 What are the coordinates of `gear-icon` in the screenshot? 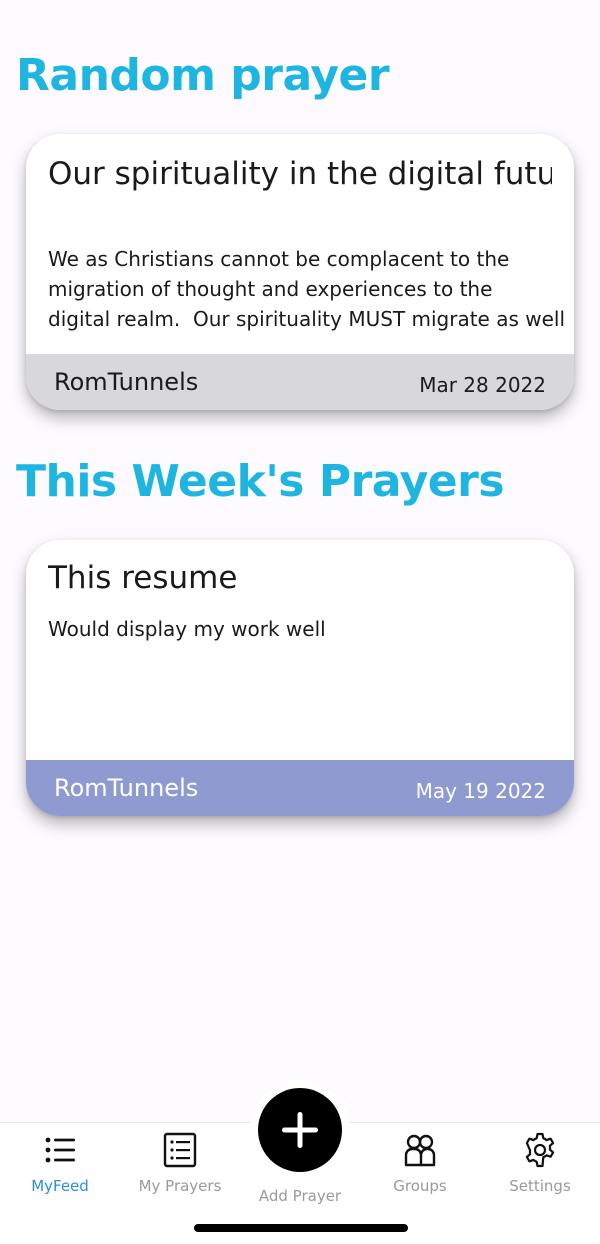 It's located at (540, 1150).